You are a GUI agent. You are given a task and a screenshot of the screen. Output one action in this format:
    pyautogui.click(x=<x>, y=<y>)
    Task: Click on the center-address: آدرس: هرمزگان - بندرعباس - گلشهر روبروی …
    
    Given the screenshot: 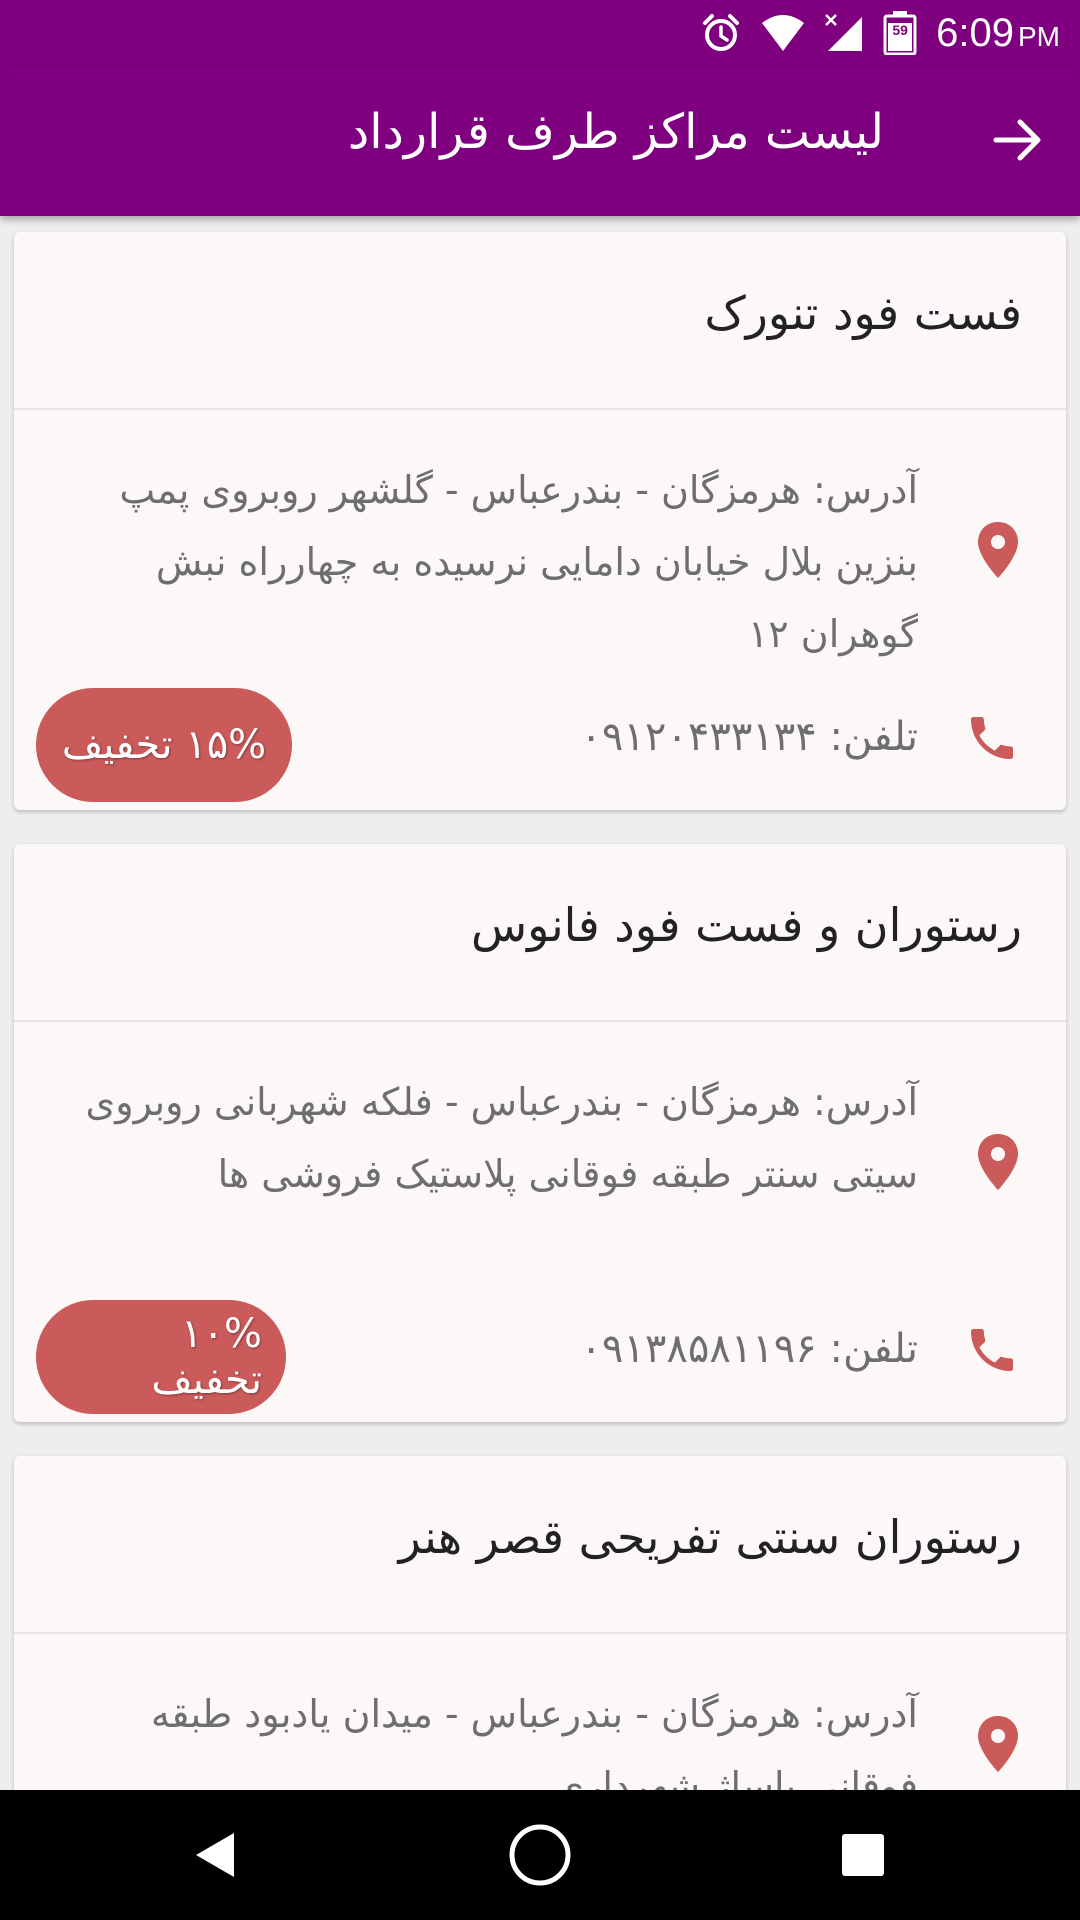 What is the action you would take?
    pyautogui.click(x=518, y=562)
    